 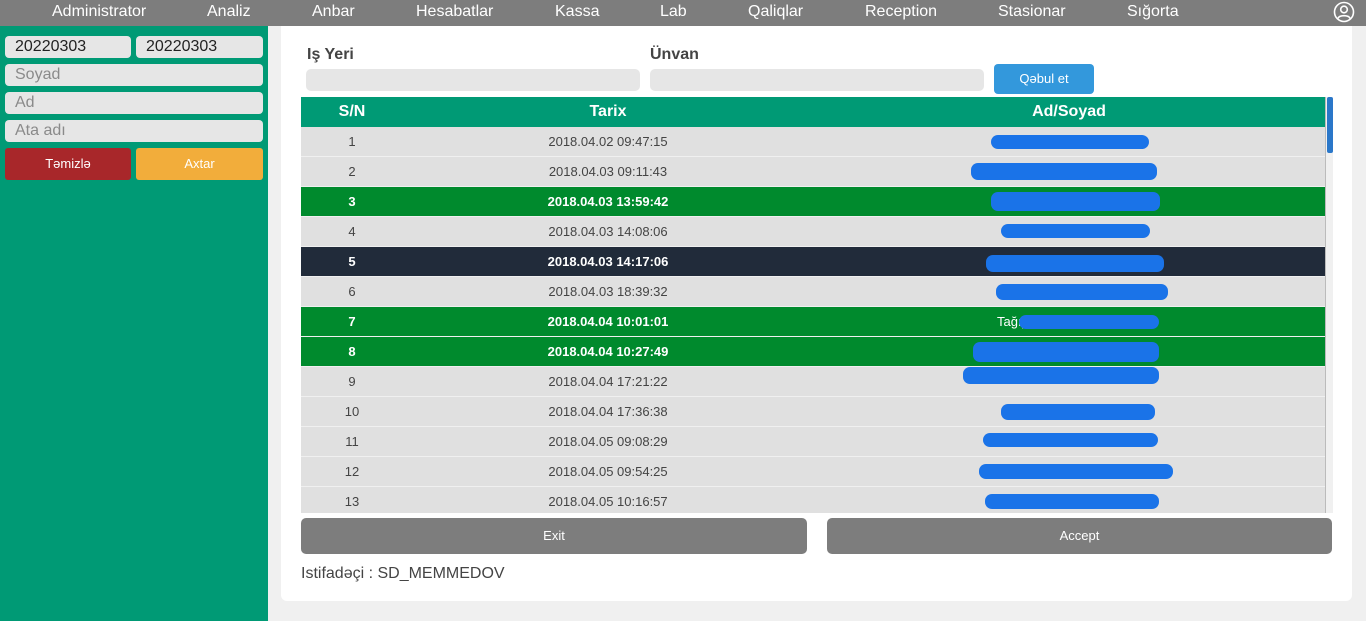 I want to click on cell-date: 2018.04.04 10:01:01, so click(x=608, y=321).